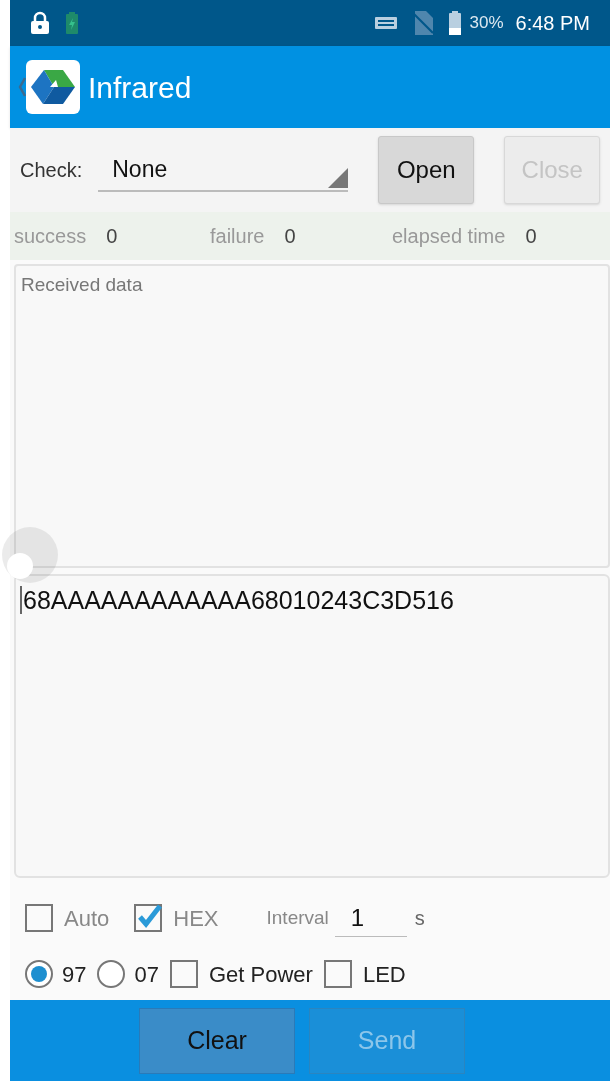 The height and width of the screenshot is (1081, 610). Describe the element at coordinates (53, 87) in the screenshot. I see `app-logo-icon` at that location.